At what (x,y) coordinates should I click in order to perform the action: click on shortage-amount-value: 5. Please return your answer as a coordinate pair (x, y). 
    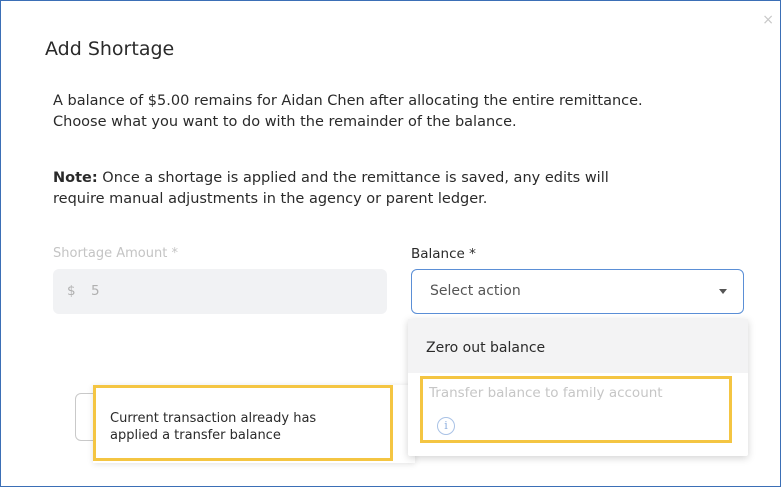
    Looking at the image, I should click on (95, 291).